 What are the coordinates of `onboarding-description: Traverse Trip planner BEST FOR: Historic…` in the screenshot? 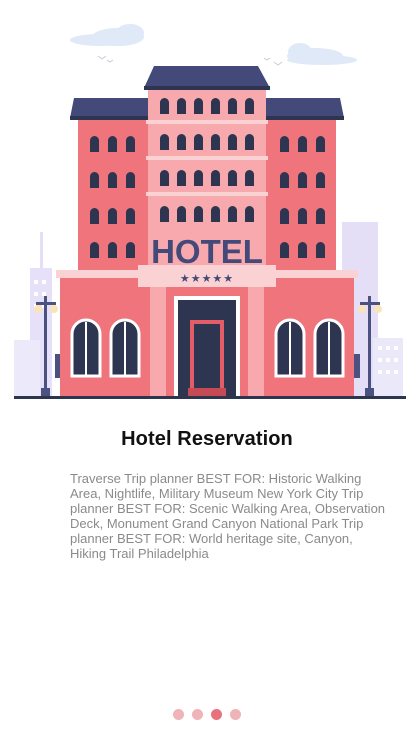 It's located at (228, 516).